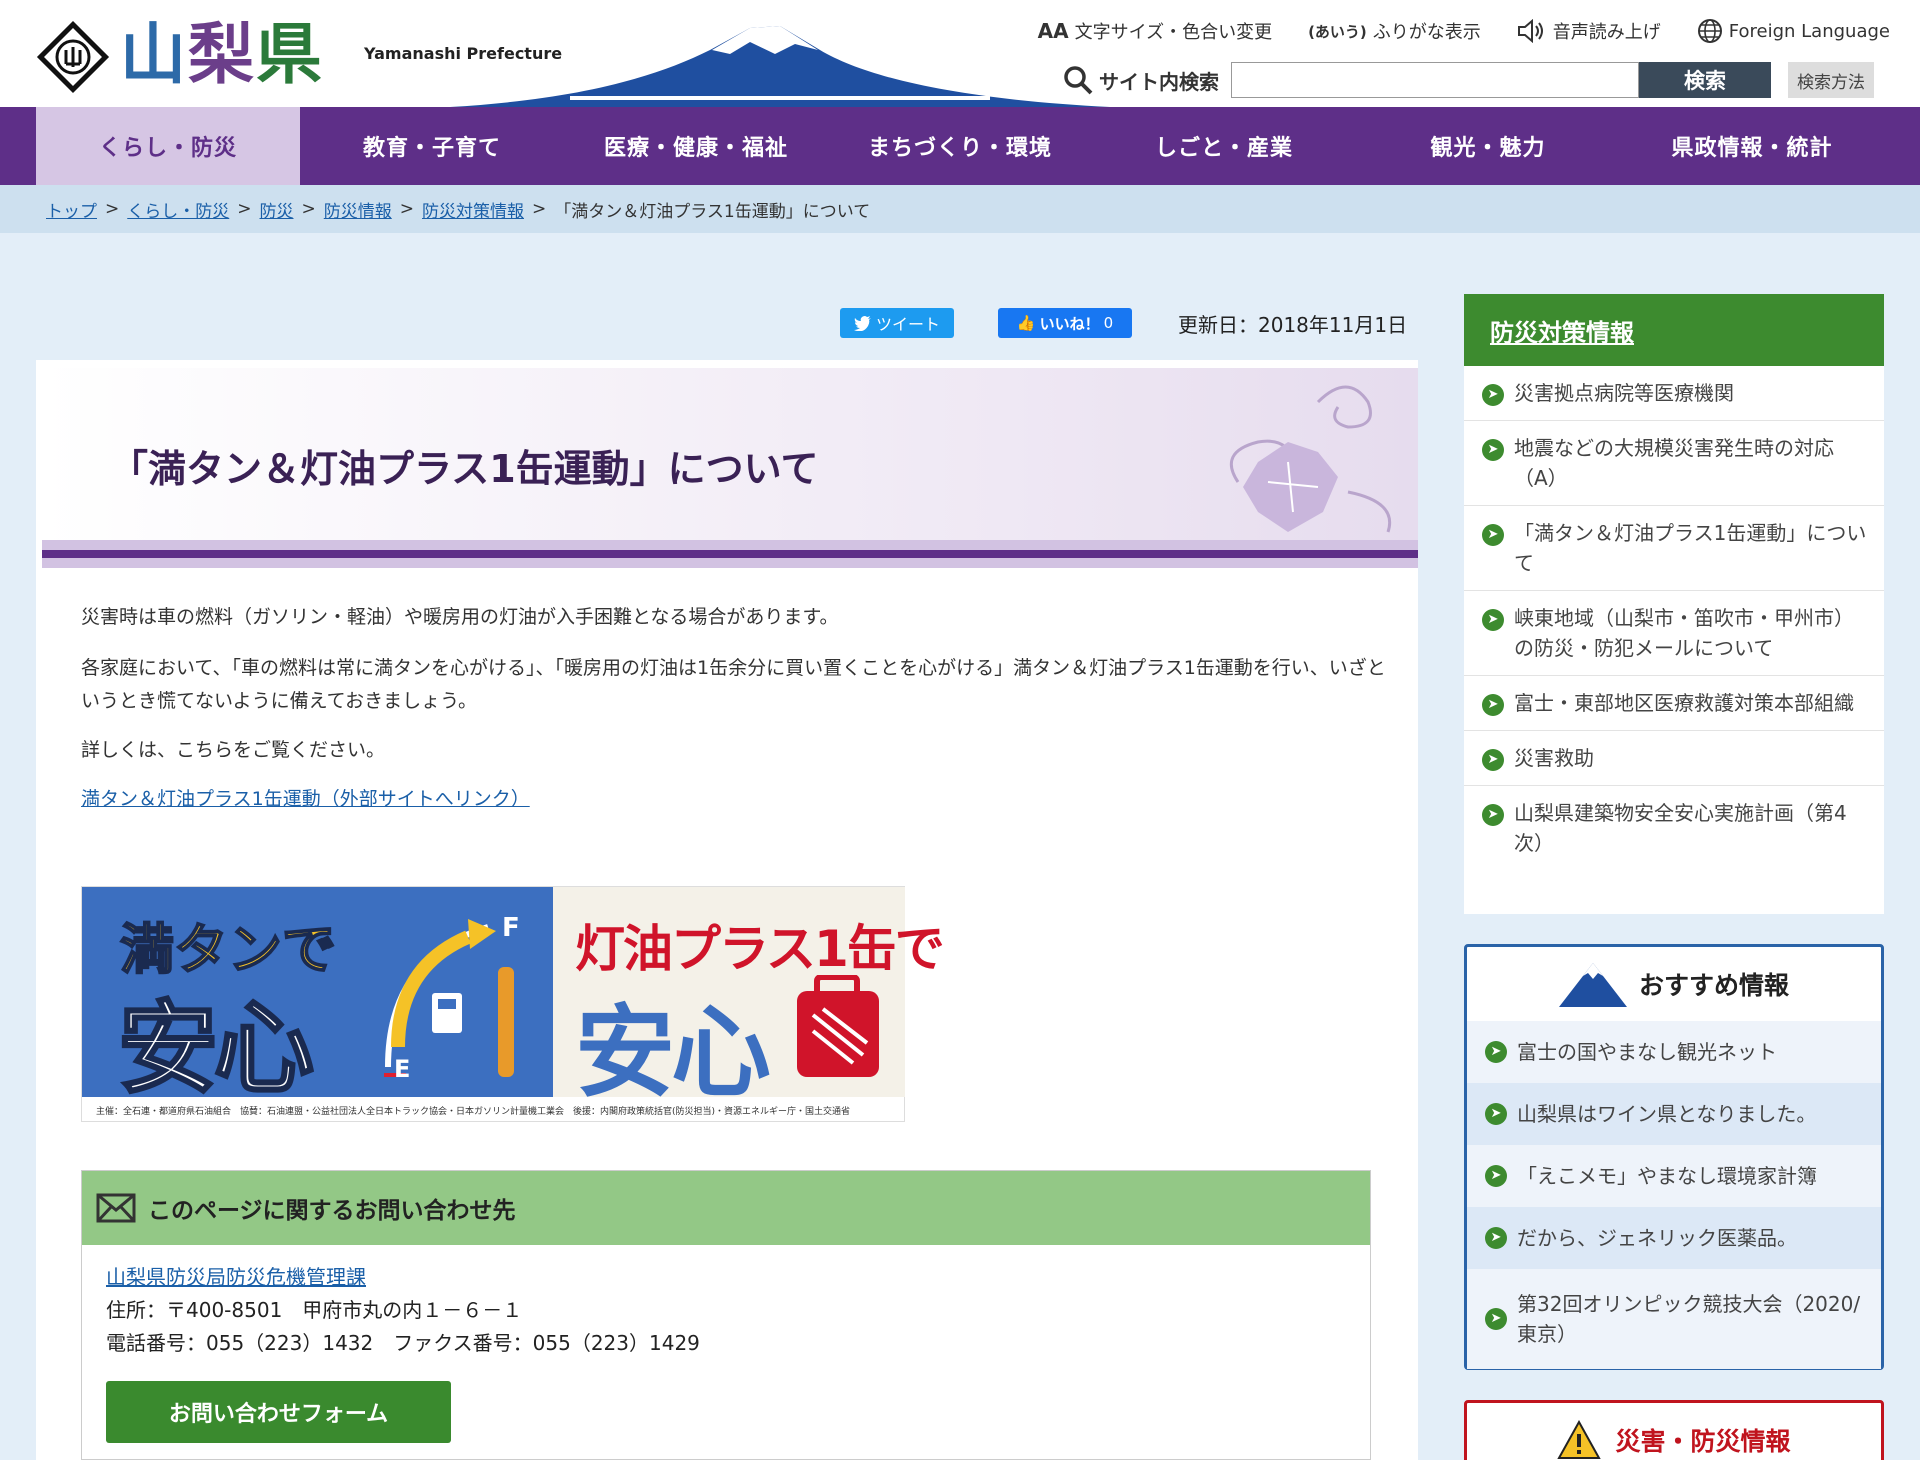 This screenshot has height=1460, width=1920. I want to click on search-button: 検索, so click(1705, 80).